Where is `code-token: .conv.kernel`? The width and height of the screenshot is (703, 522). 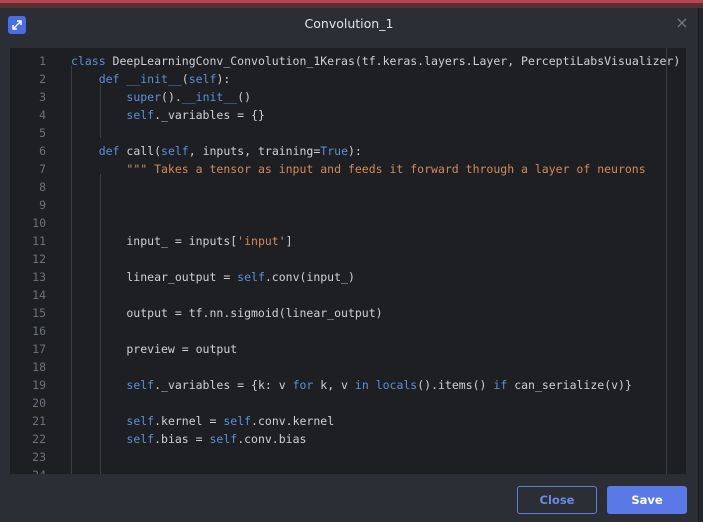
code-token: .conv.kernel is located at coordinates (293, 421).